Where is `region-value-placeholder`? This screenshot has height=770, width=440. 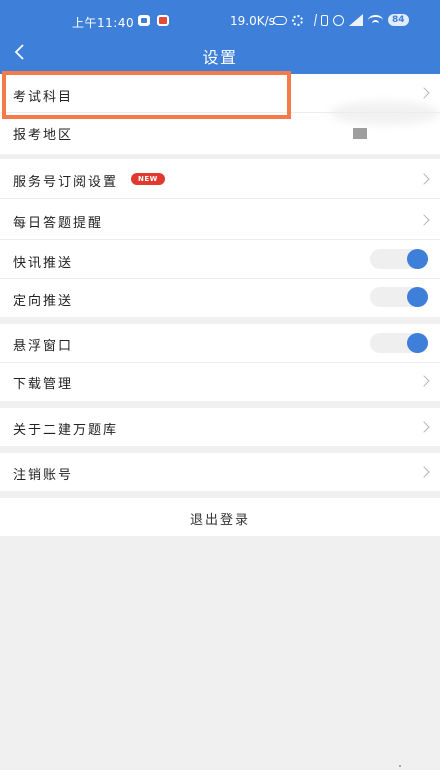
region-value-placeholder is located at coordinates (360, 133).